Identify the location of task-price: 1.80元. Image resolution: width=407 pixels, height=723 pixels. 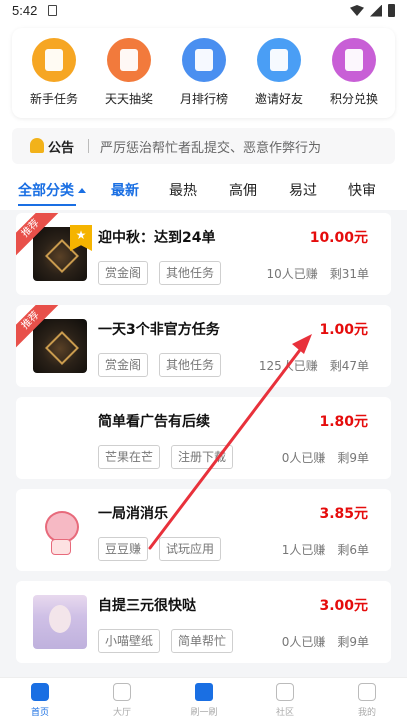
(343, 422).